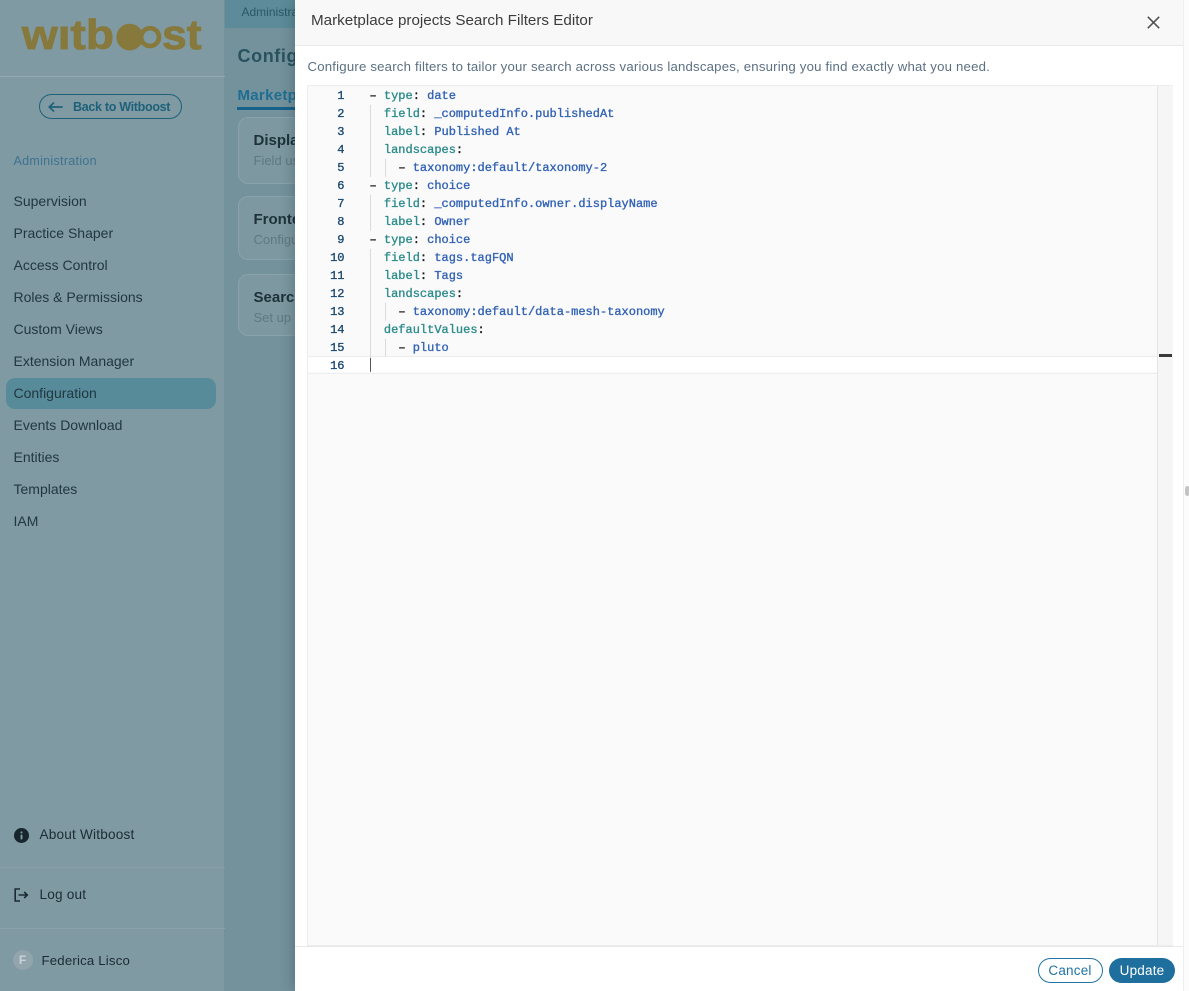  What do you see at coordinates (67, 37) in the screenshot?
I see `svg-text: wıtb` at bounding box center [67, 37].